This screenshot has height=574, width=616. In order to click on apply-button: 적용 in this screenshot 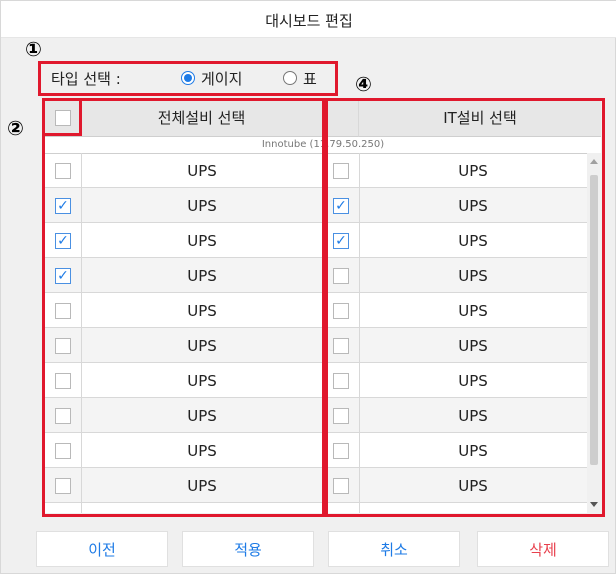, I will do `click(248, 549)`.